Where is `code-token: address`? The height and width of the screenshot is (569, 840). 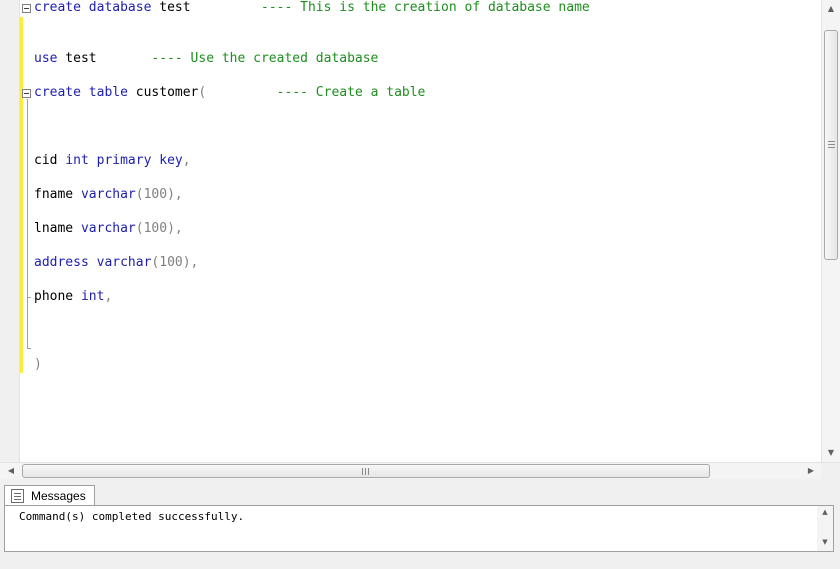 code-token: address is located at coordinates (61, 262).